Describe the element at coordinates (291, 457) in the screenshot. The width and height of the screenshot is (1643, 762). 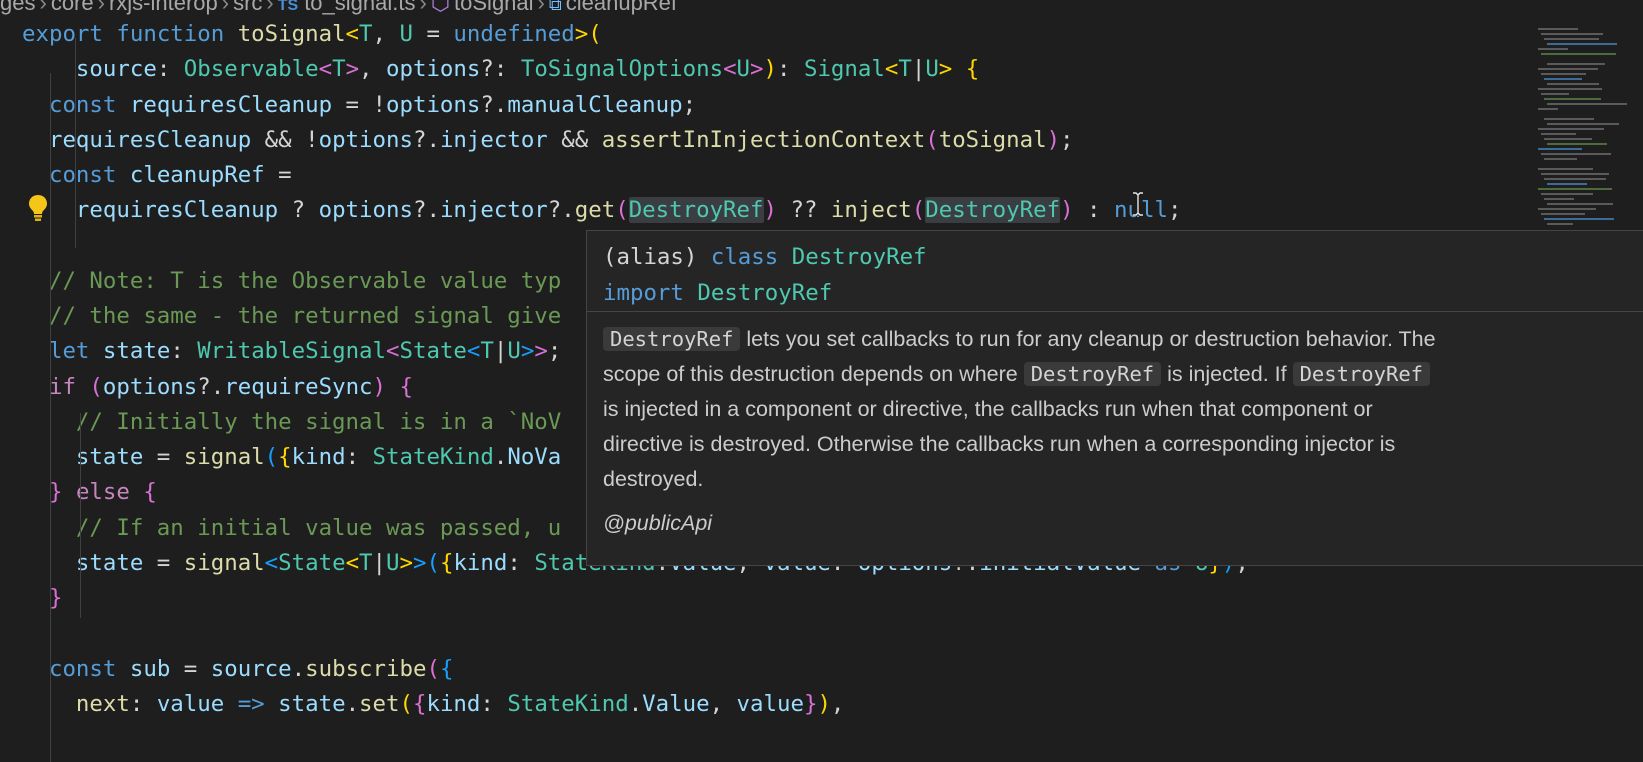
I see `code-line: state = signal({kind: StateKind.NoVa` at that location.